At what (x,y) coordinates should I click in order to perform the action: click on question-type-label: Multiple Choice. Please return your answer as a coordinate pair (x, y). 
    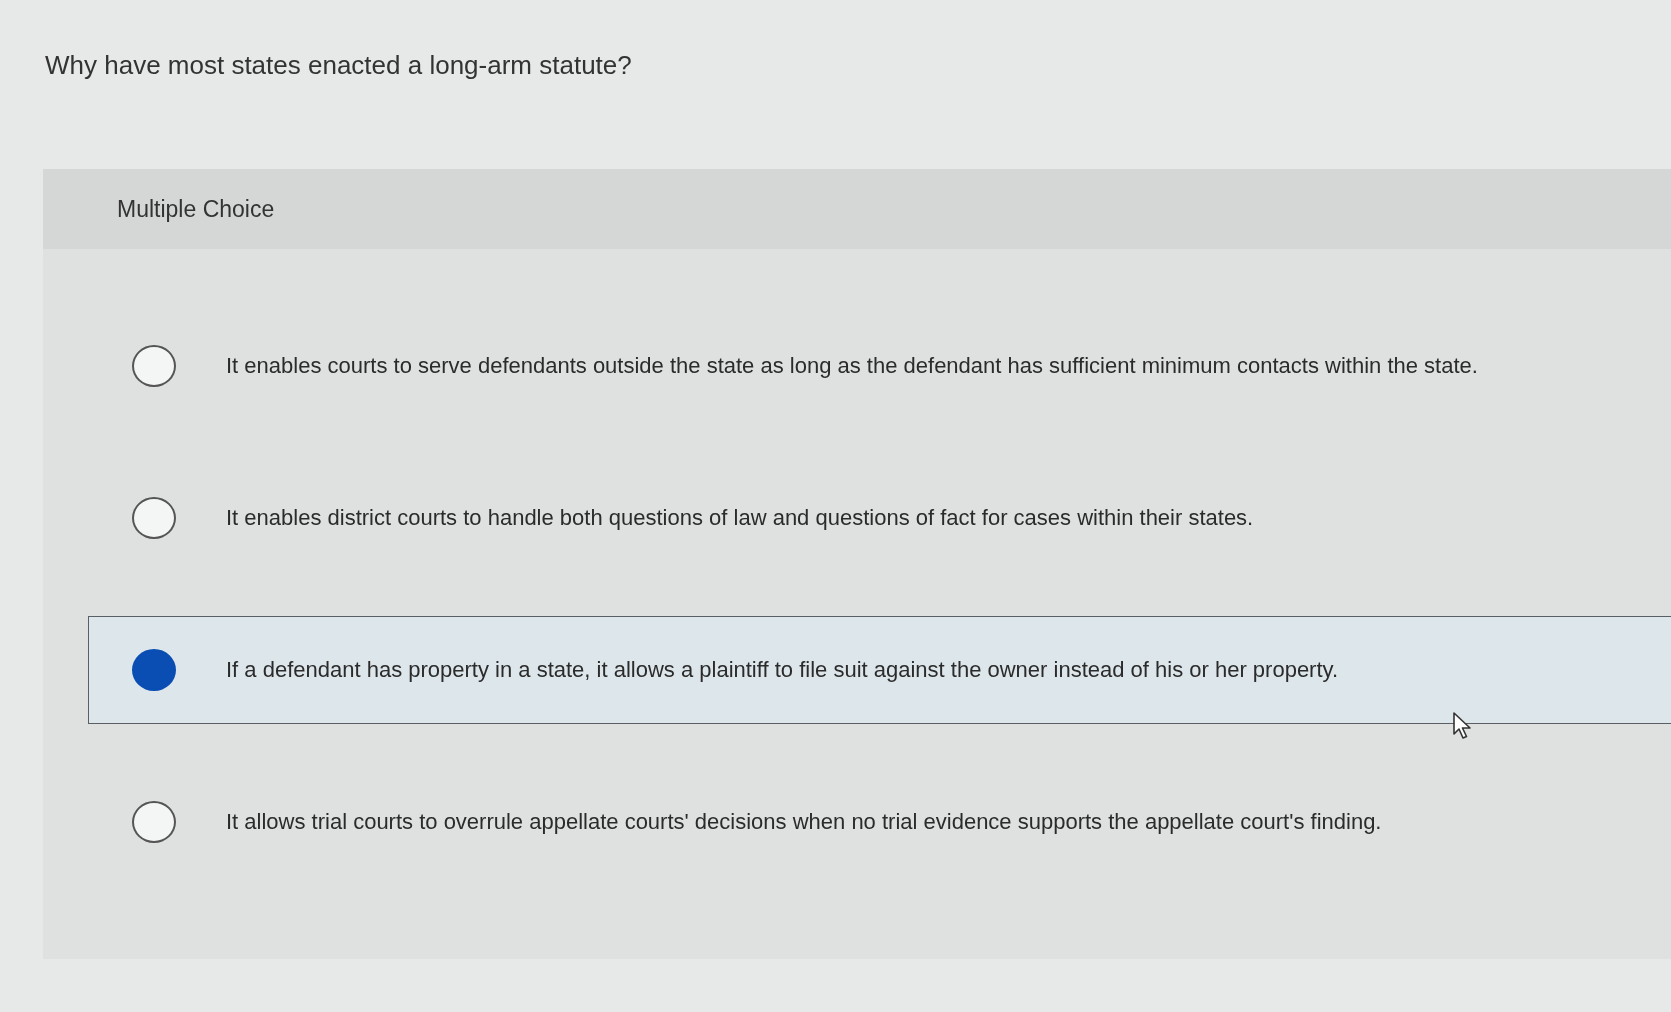
    Looking at the image, I should click on (196, 209).